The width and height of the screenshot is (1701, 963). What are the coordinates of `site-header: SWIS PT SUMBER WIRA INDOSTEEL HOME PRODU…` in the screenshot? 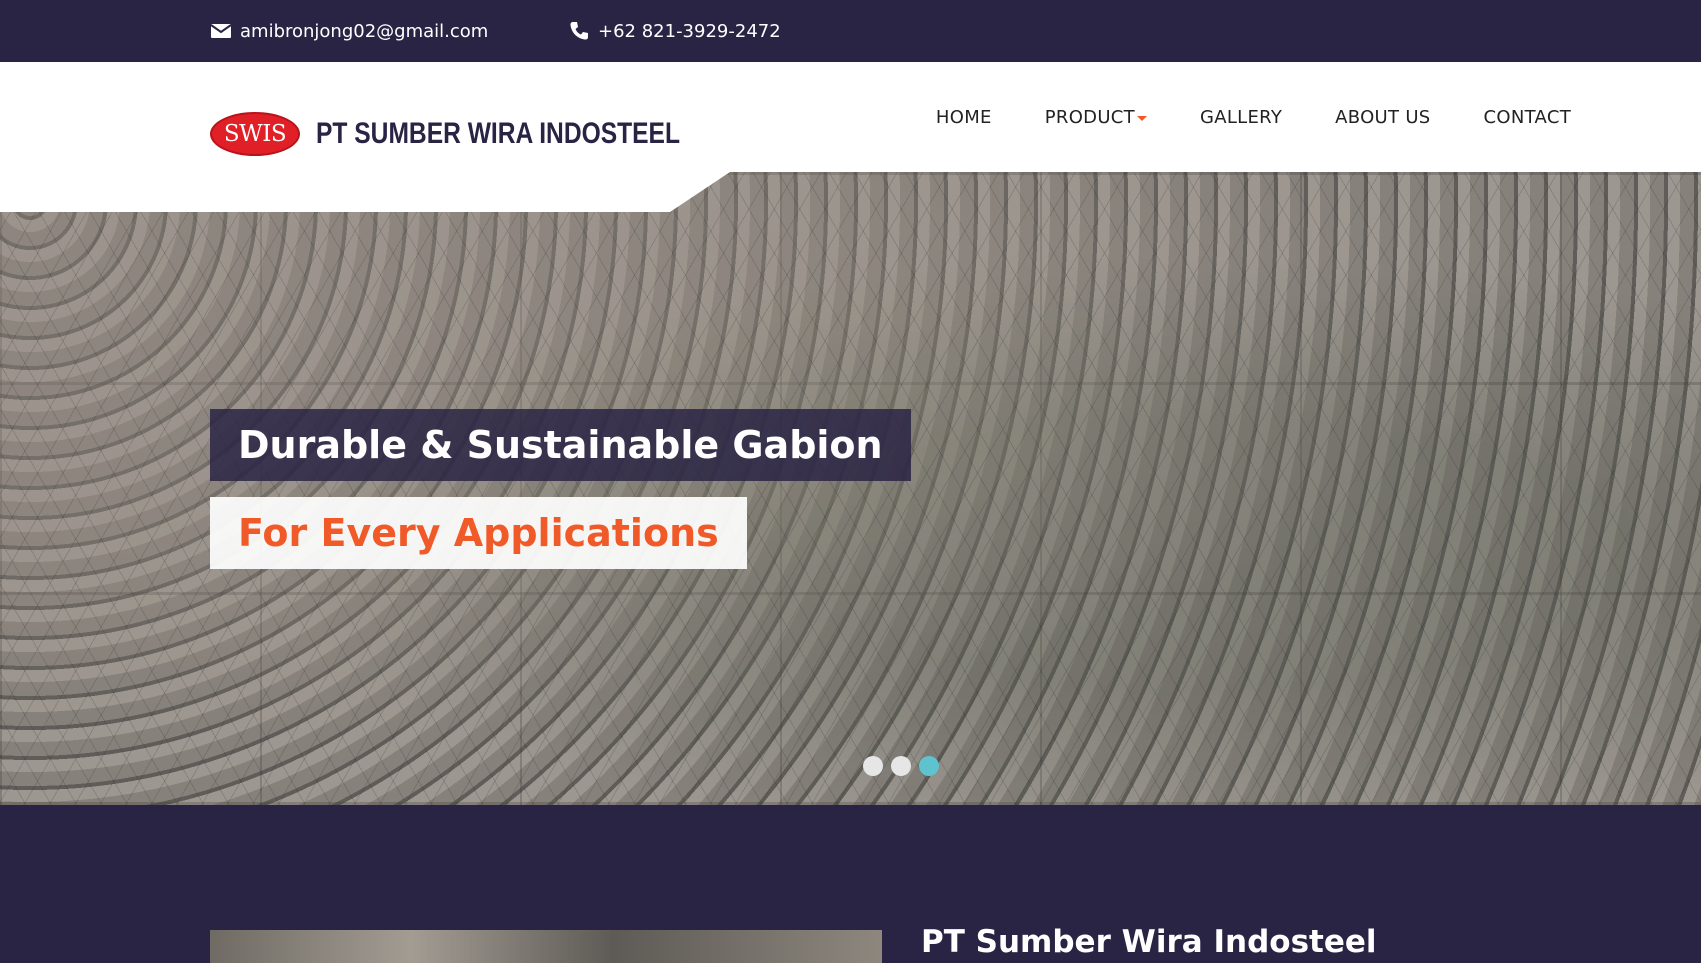 It's located at (850, 117).